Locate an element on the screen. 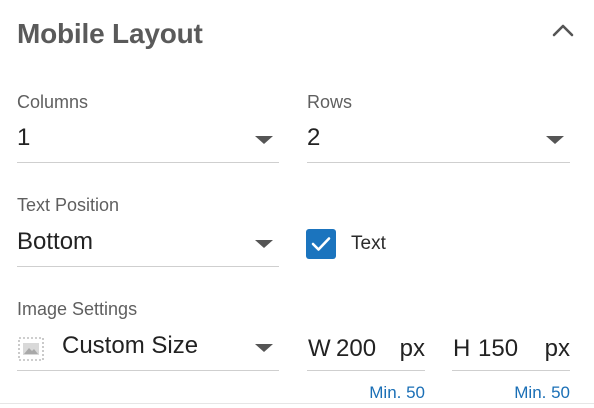 The image size is (594, 408). text-position-select: Bottom is located at coordinates (148, 244).